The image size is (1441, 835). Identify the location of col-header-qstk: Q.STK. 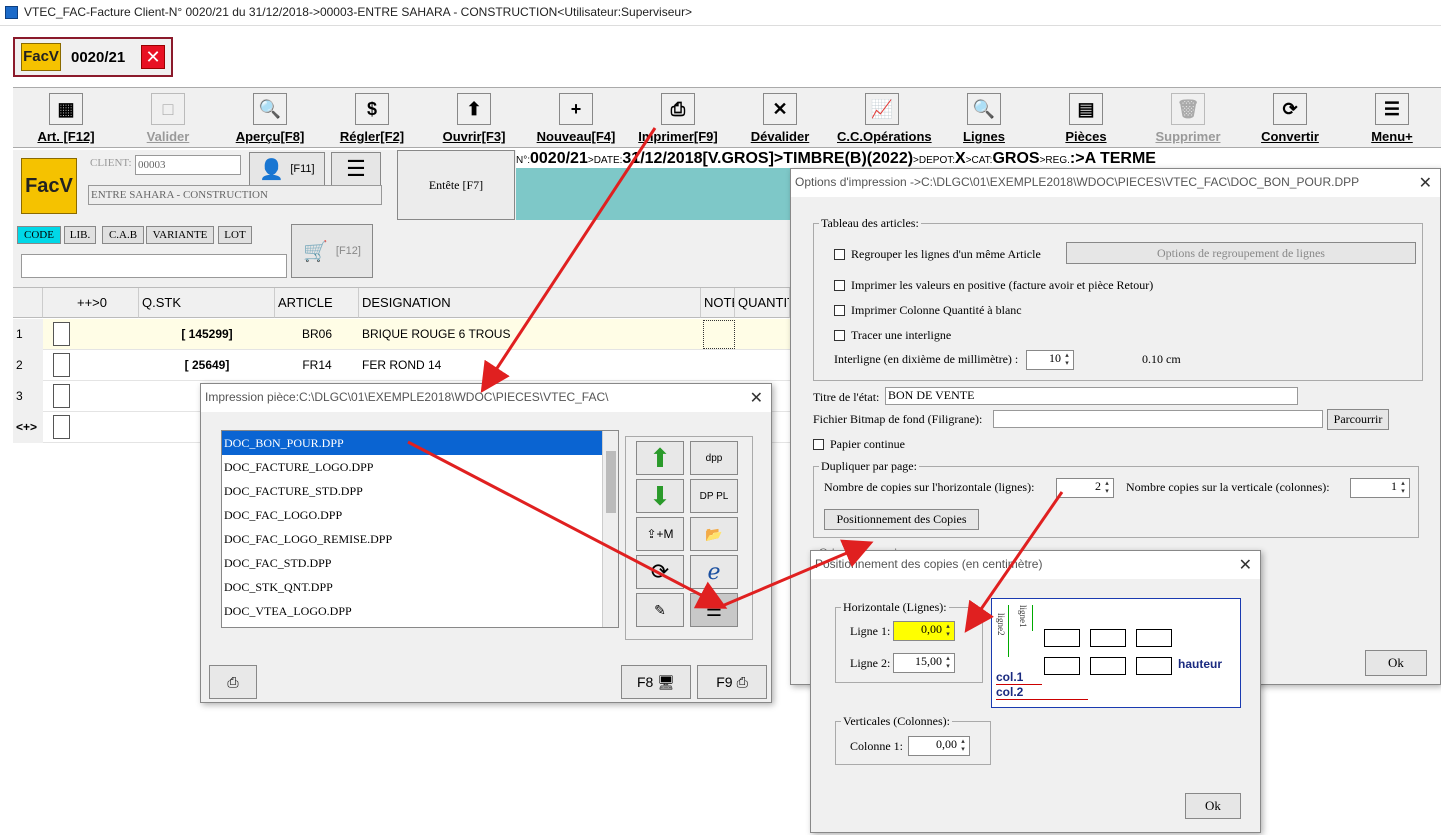
(207, 303).